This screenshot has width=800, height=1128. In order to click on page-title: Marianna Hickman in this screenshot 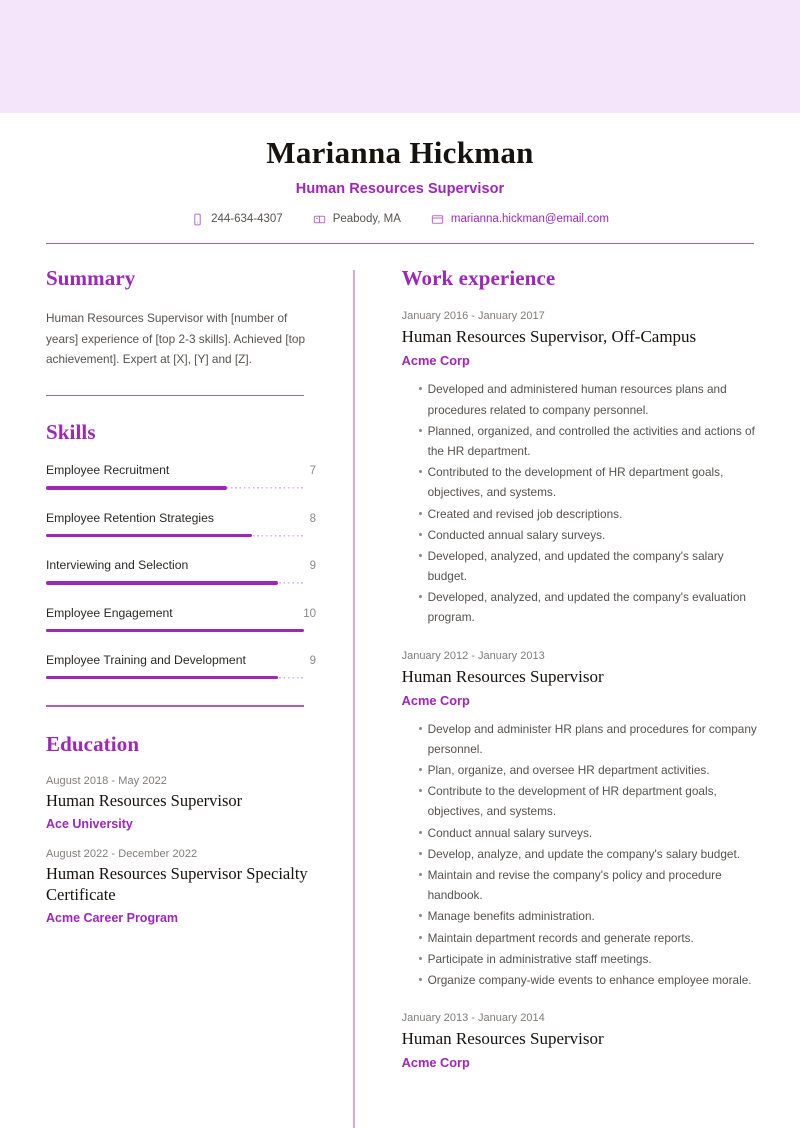, I will do `click(400, 152)`.